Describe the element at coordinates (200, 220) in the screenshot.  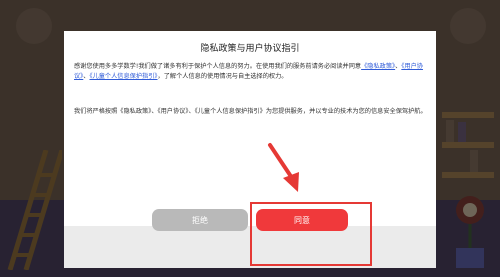
I see `reject-button: 拒绝` at that location.